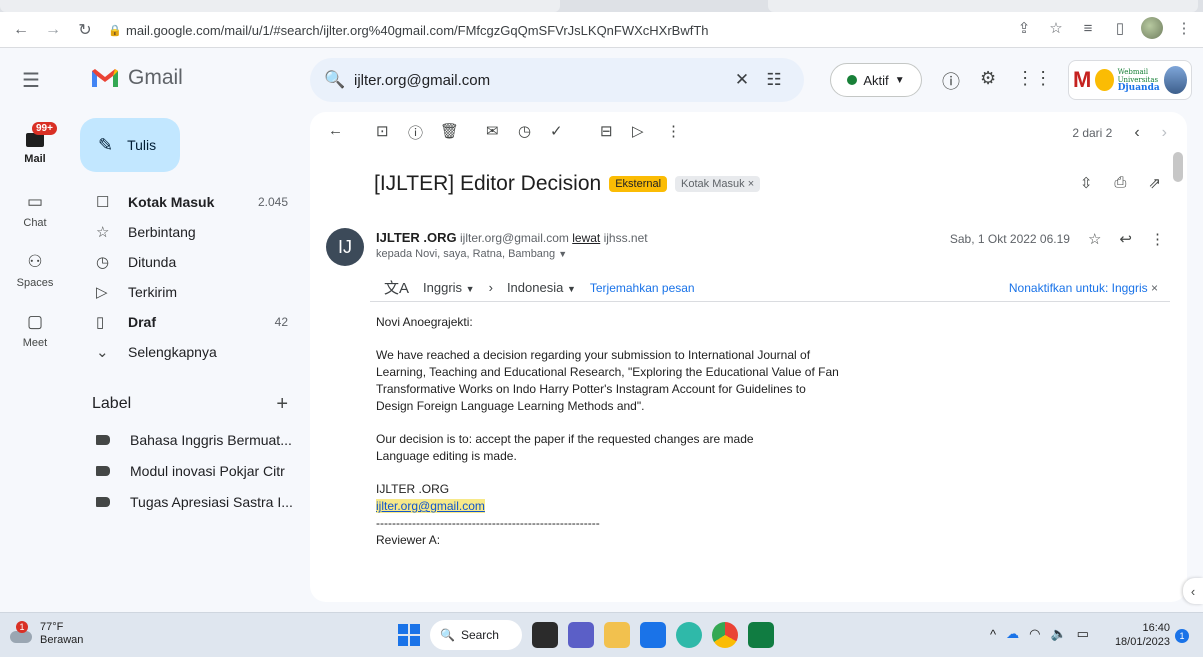 The height and width of the screenshot is (657, 1203). What do you see at coordinates (1056, 28) in the screenshot?
I see `bookmark-star-icon: ☆` at bounding box center [1056, 28].